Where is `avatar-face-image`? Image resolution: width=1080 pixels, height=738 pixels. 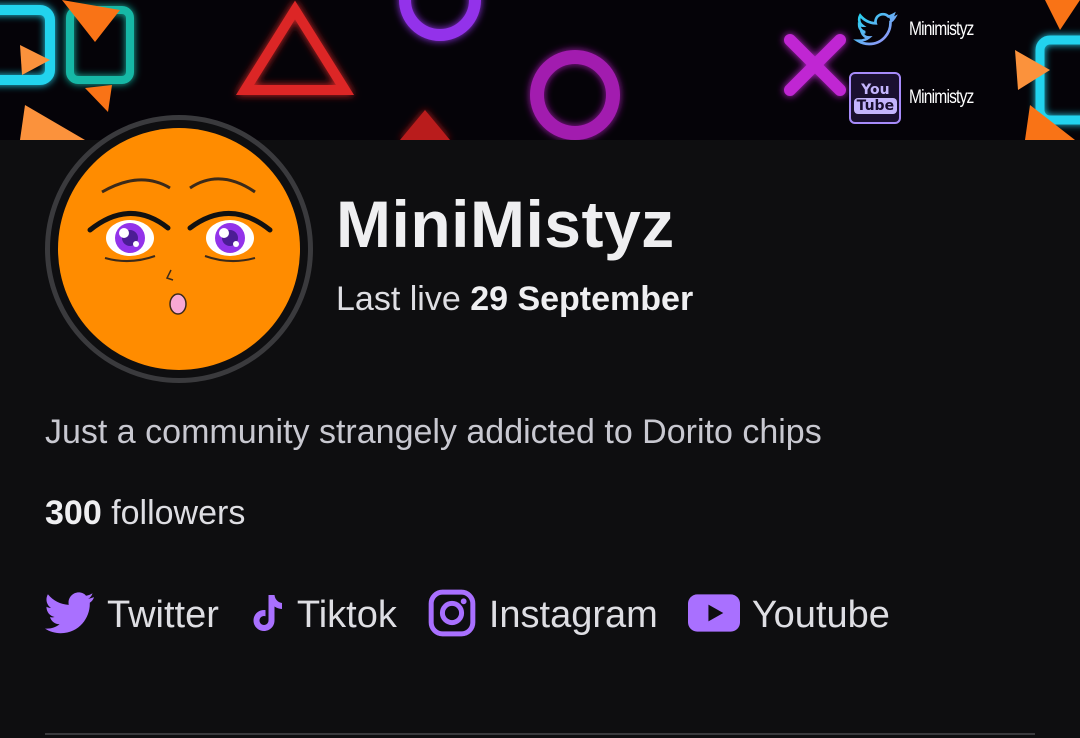 avatar-face-image is located at coordinates (179, 249).